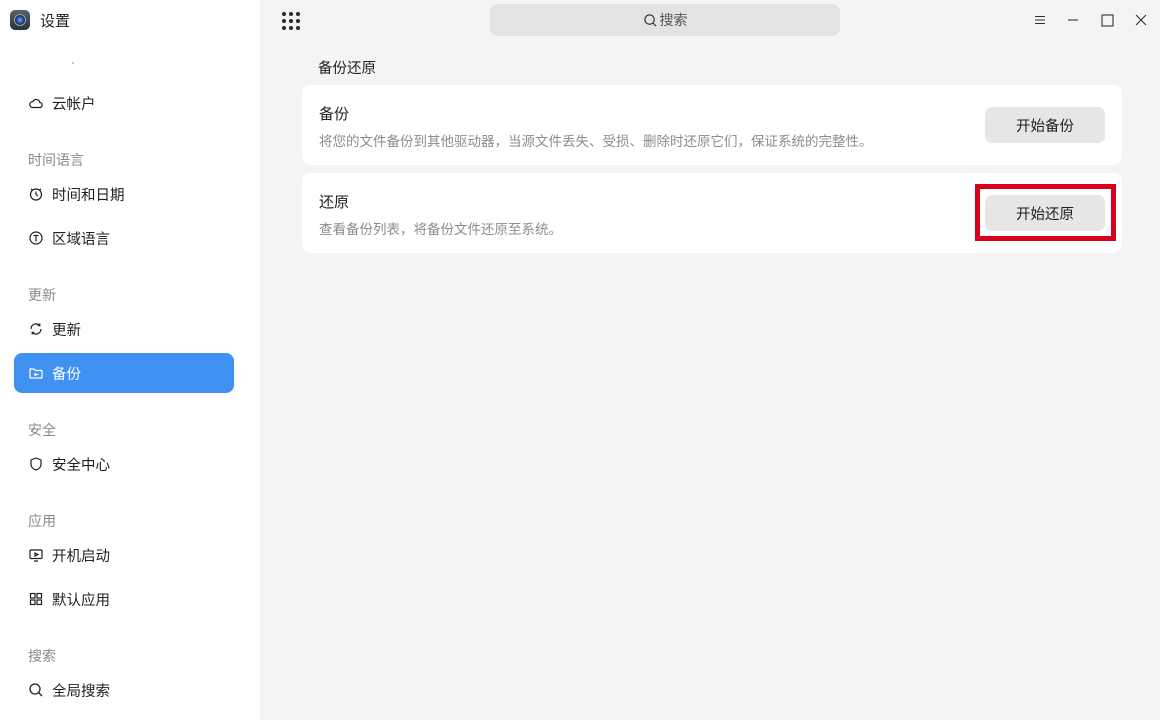  What do you see at coordinates (440, 230) in the screenshot?
I see `restore-card-description: 查看备份列表，将备份文件还原至系统。` at bounding box center [440, 230].